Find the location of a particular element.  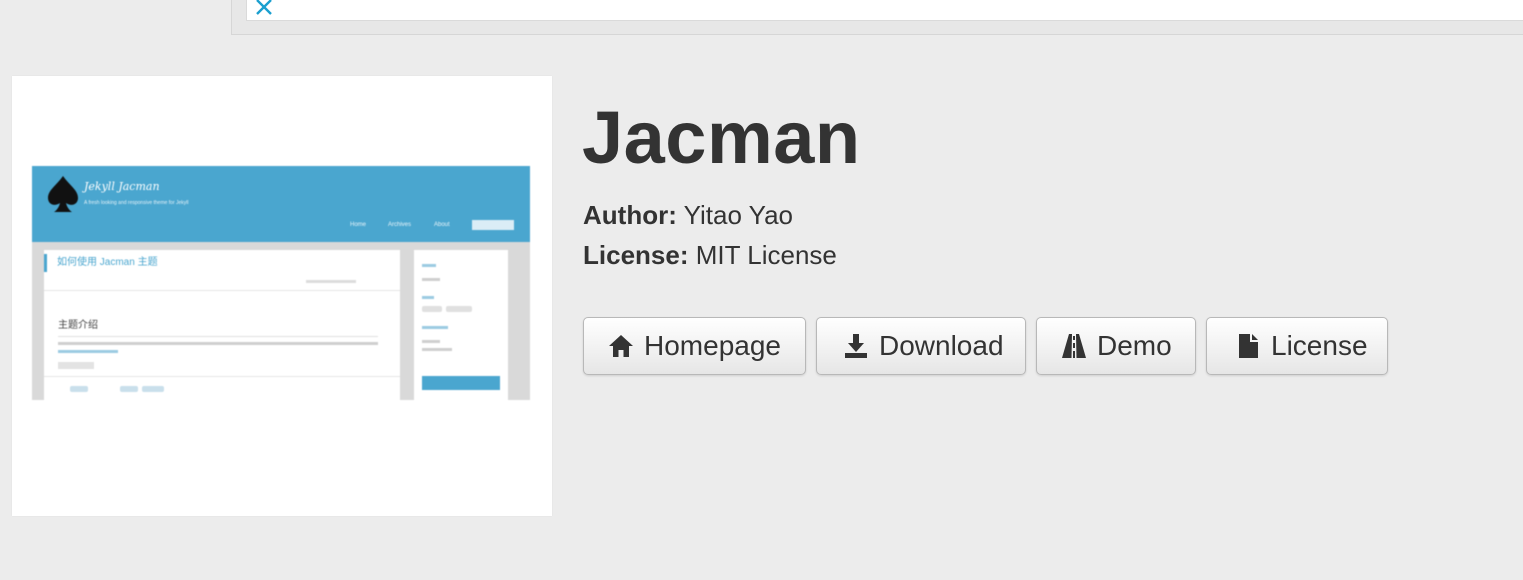

license-button-label: License is located at coordinates (1319, 345).